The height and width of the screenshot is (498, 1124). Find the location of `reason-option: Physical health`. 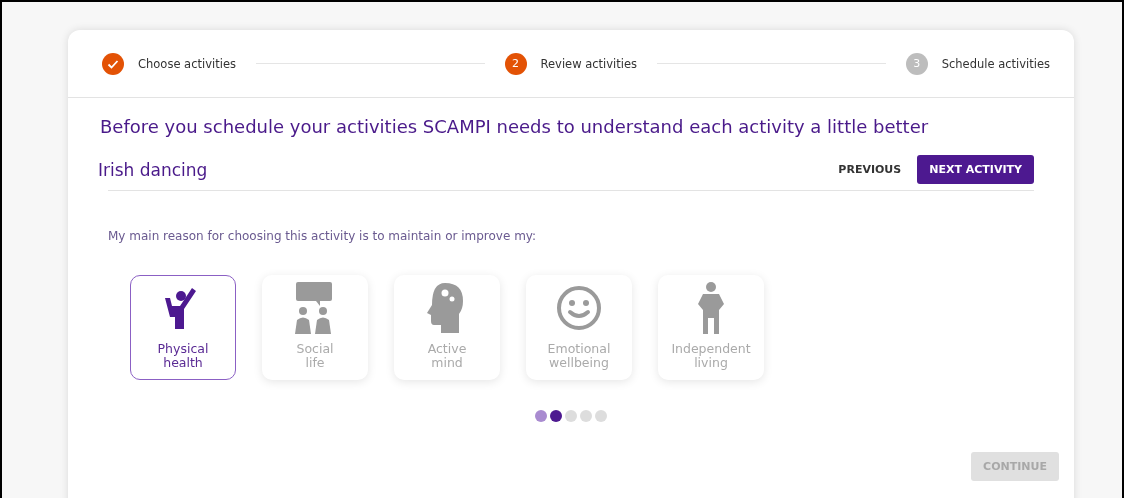

reason-option: Physical health is located at coordinates (183, 327).